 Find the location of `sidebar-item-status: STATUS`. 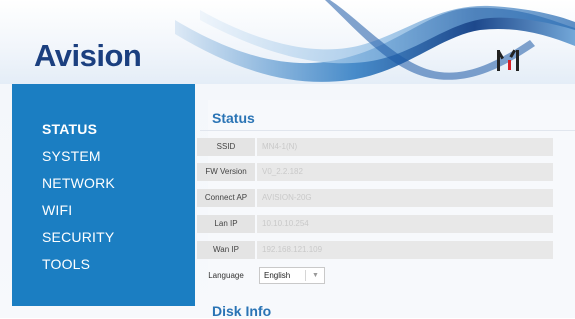

sidebar-item-status: STATUS is located at coordinates (69, 129).